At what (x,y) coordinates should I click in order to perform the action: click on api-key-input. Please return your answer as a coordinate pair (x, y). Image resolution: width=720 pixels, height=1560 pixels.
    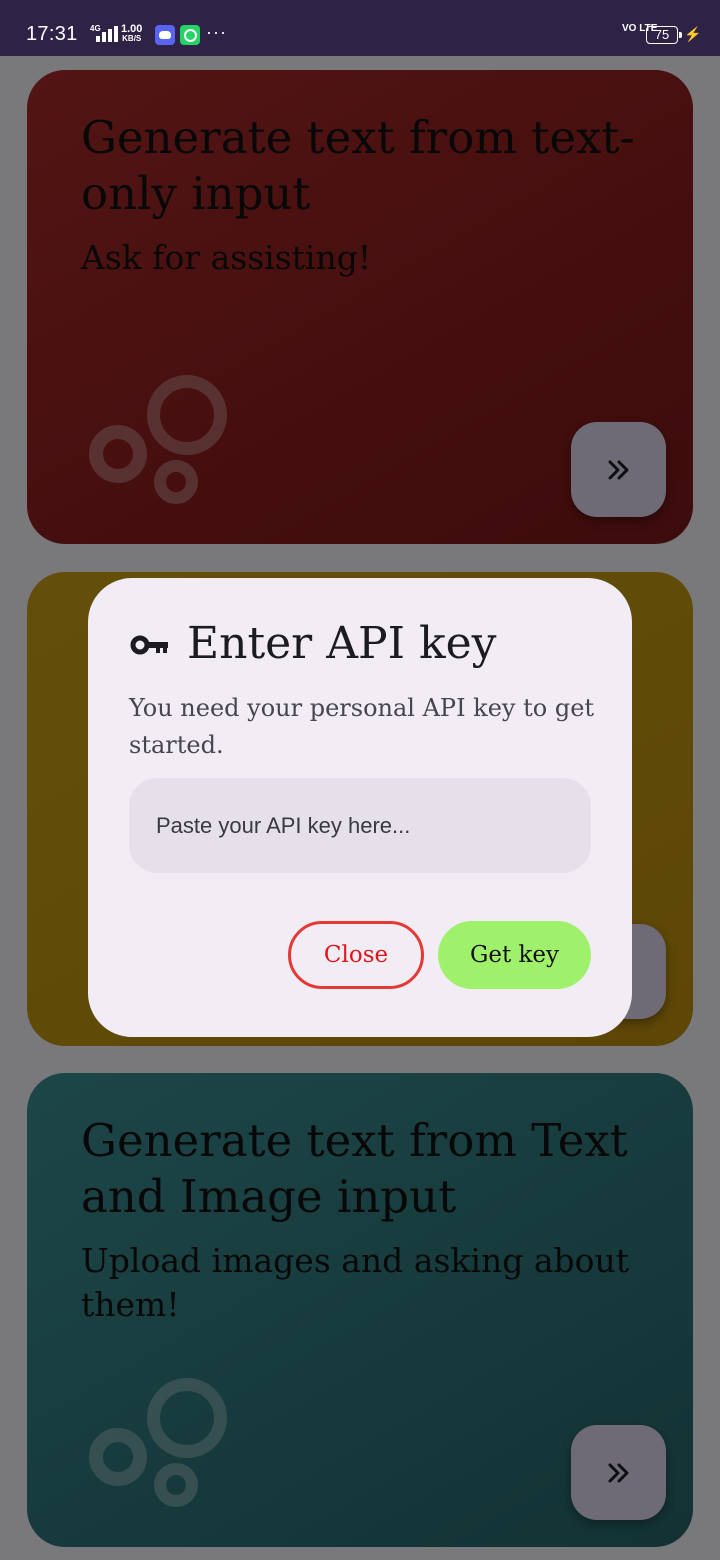
    Looking at the image, I should click on (360, 825).